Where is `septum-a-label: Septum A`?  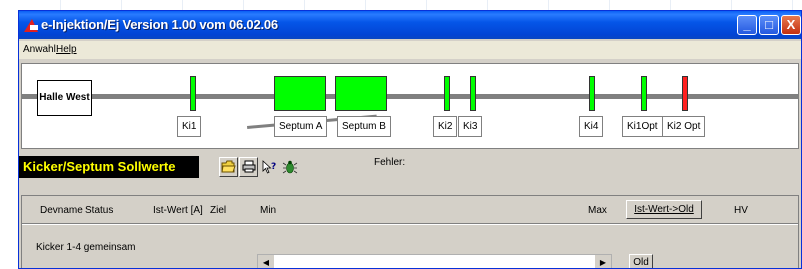 septum-a-label: Septum A is located at coordinates (301, 126).